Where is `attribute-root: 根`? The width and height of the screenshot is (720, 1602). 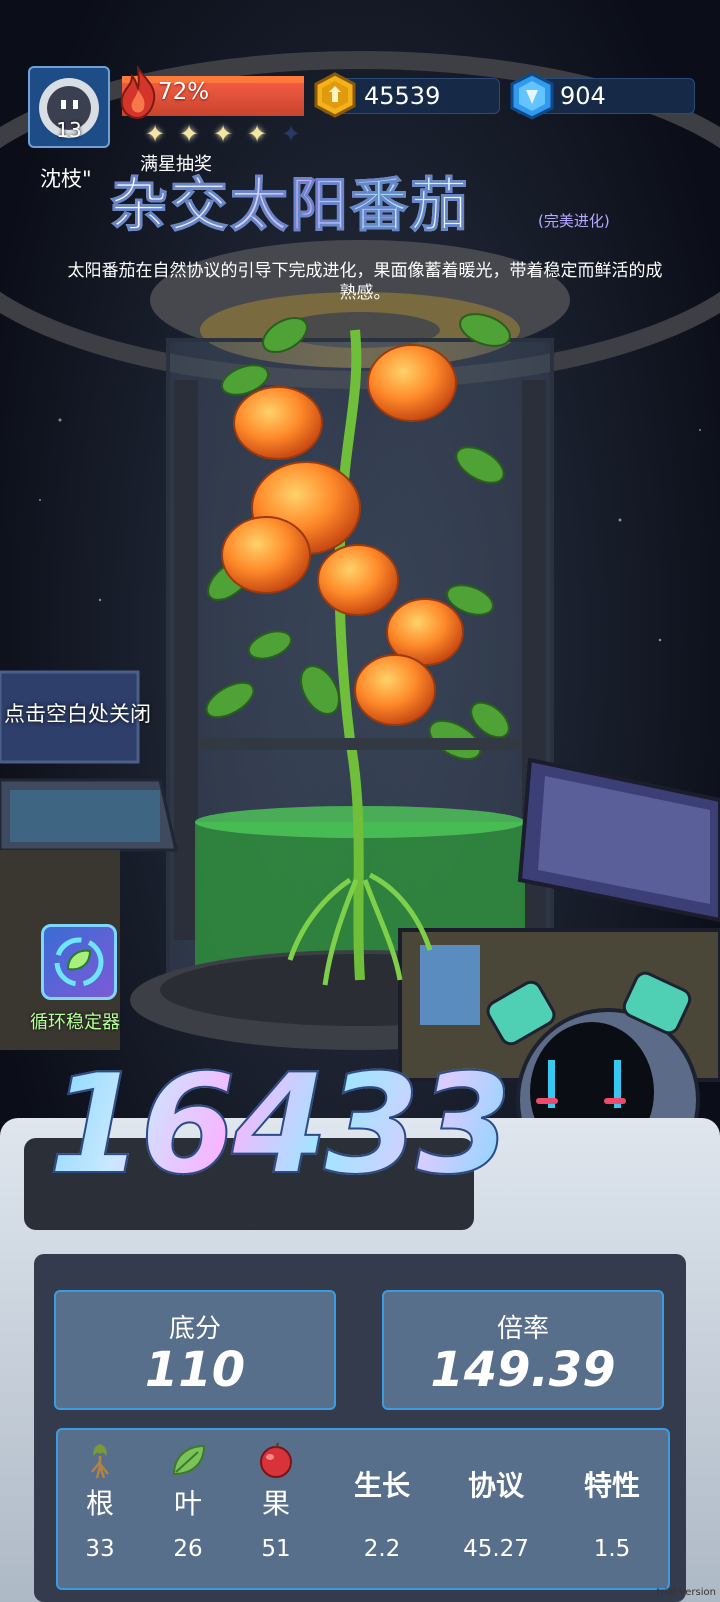 attribute-root: 根 is located at coordinates (100, 1481).